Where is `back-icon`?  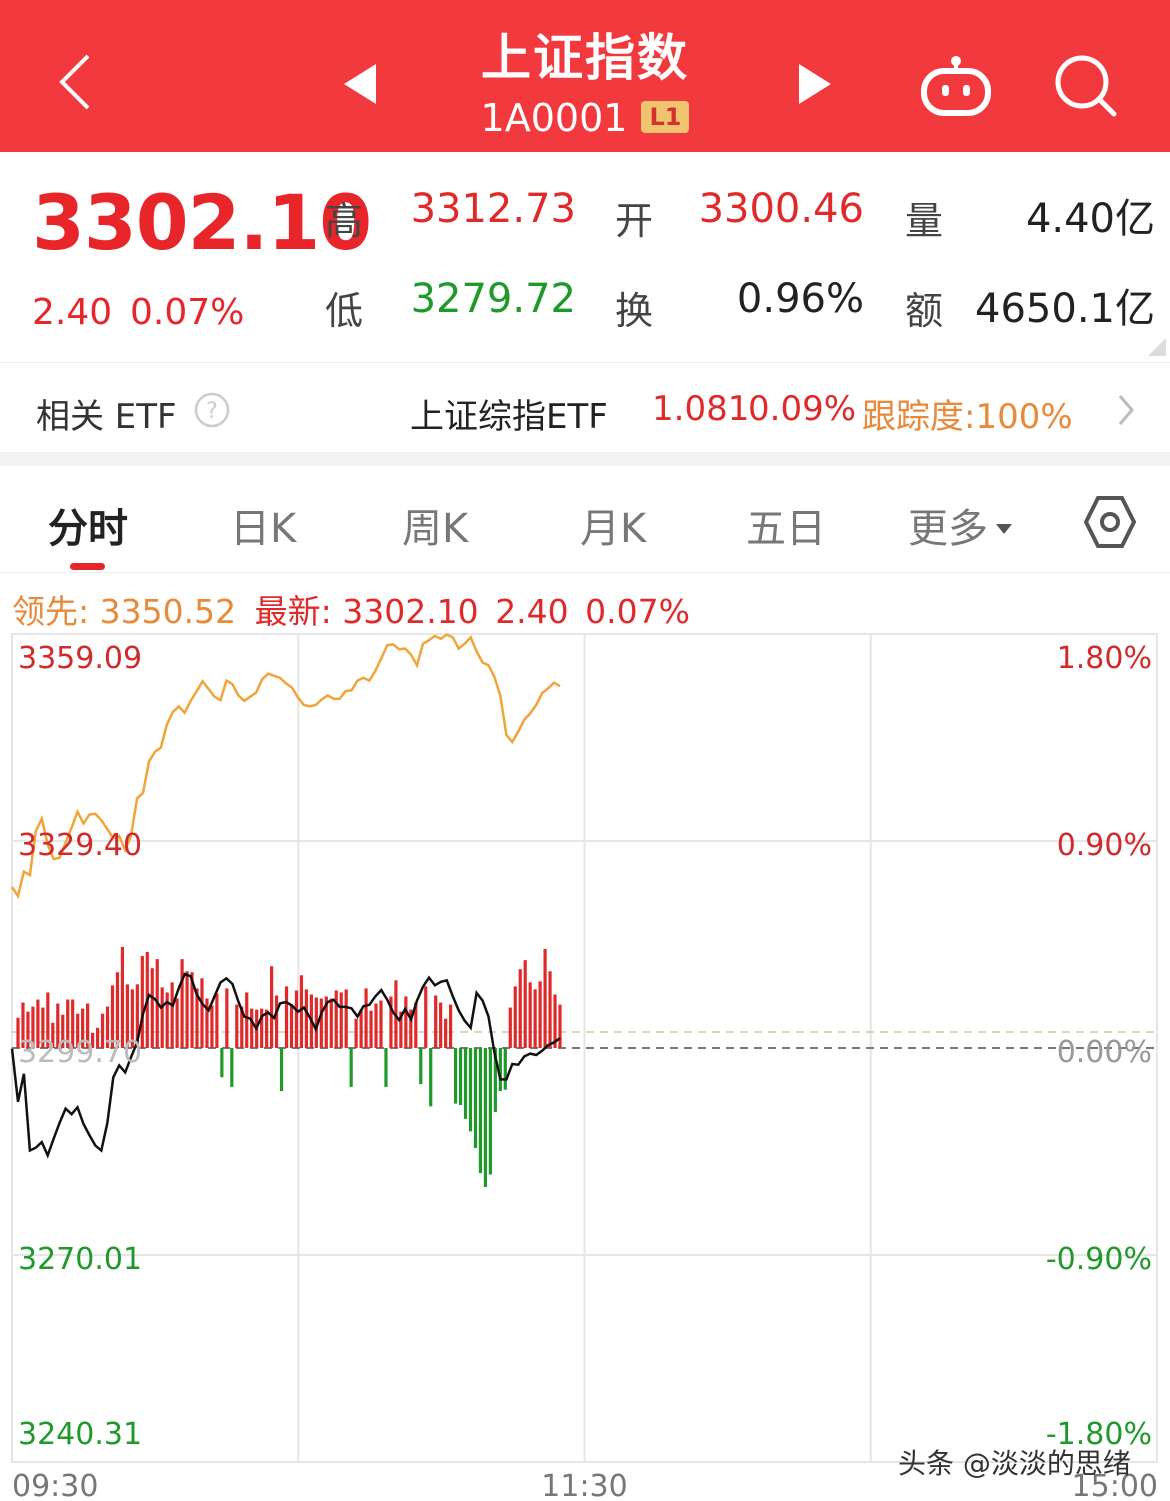 back-icon is located at coordinates (80, 80).